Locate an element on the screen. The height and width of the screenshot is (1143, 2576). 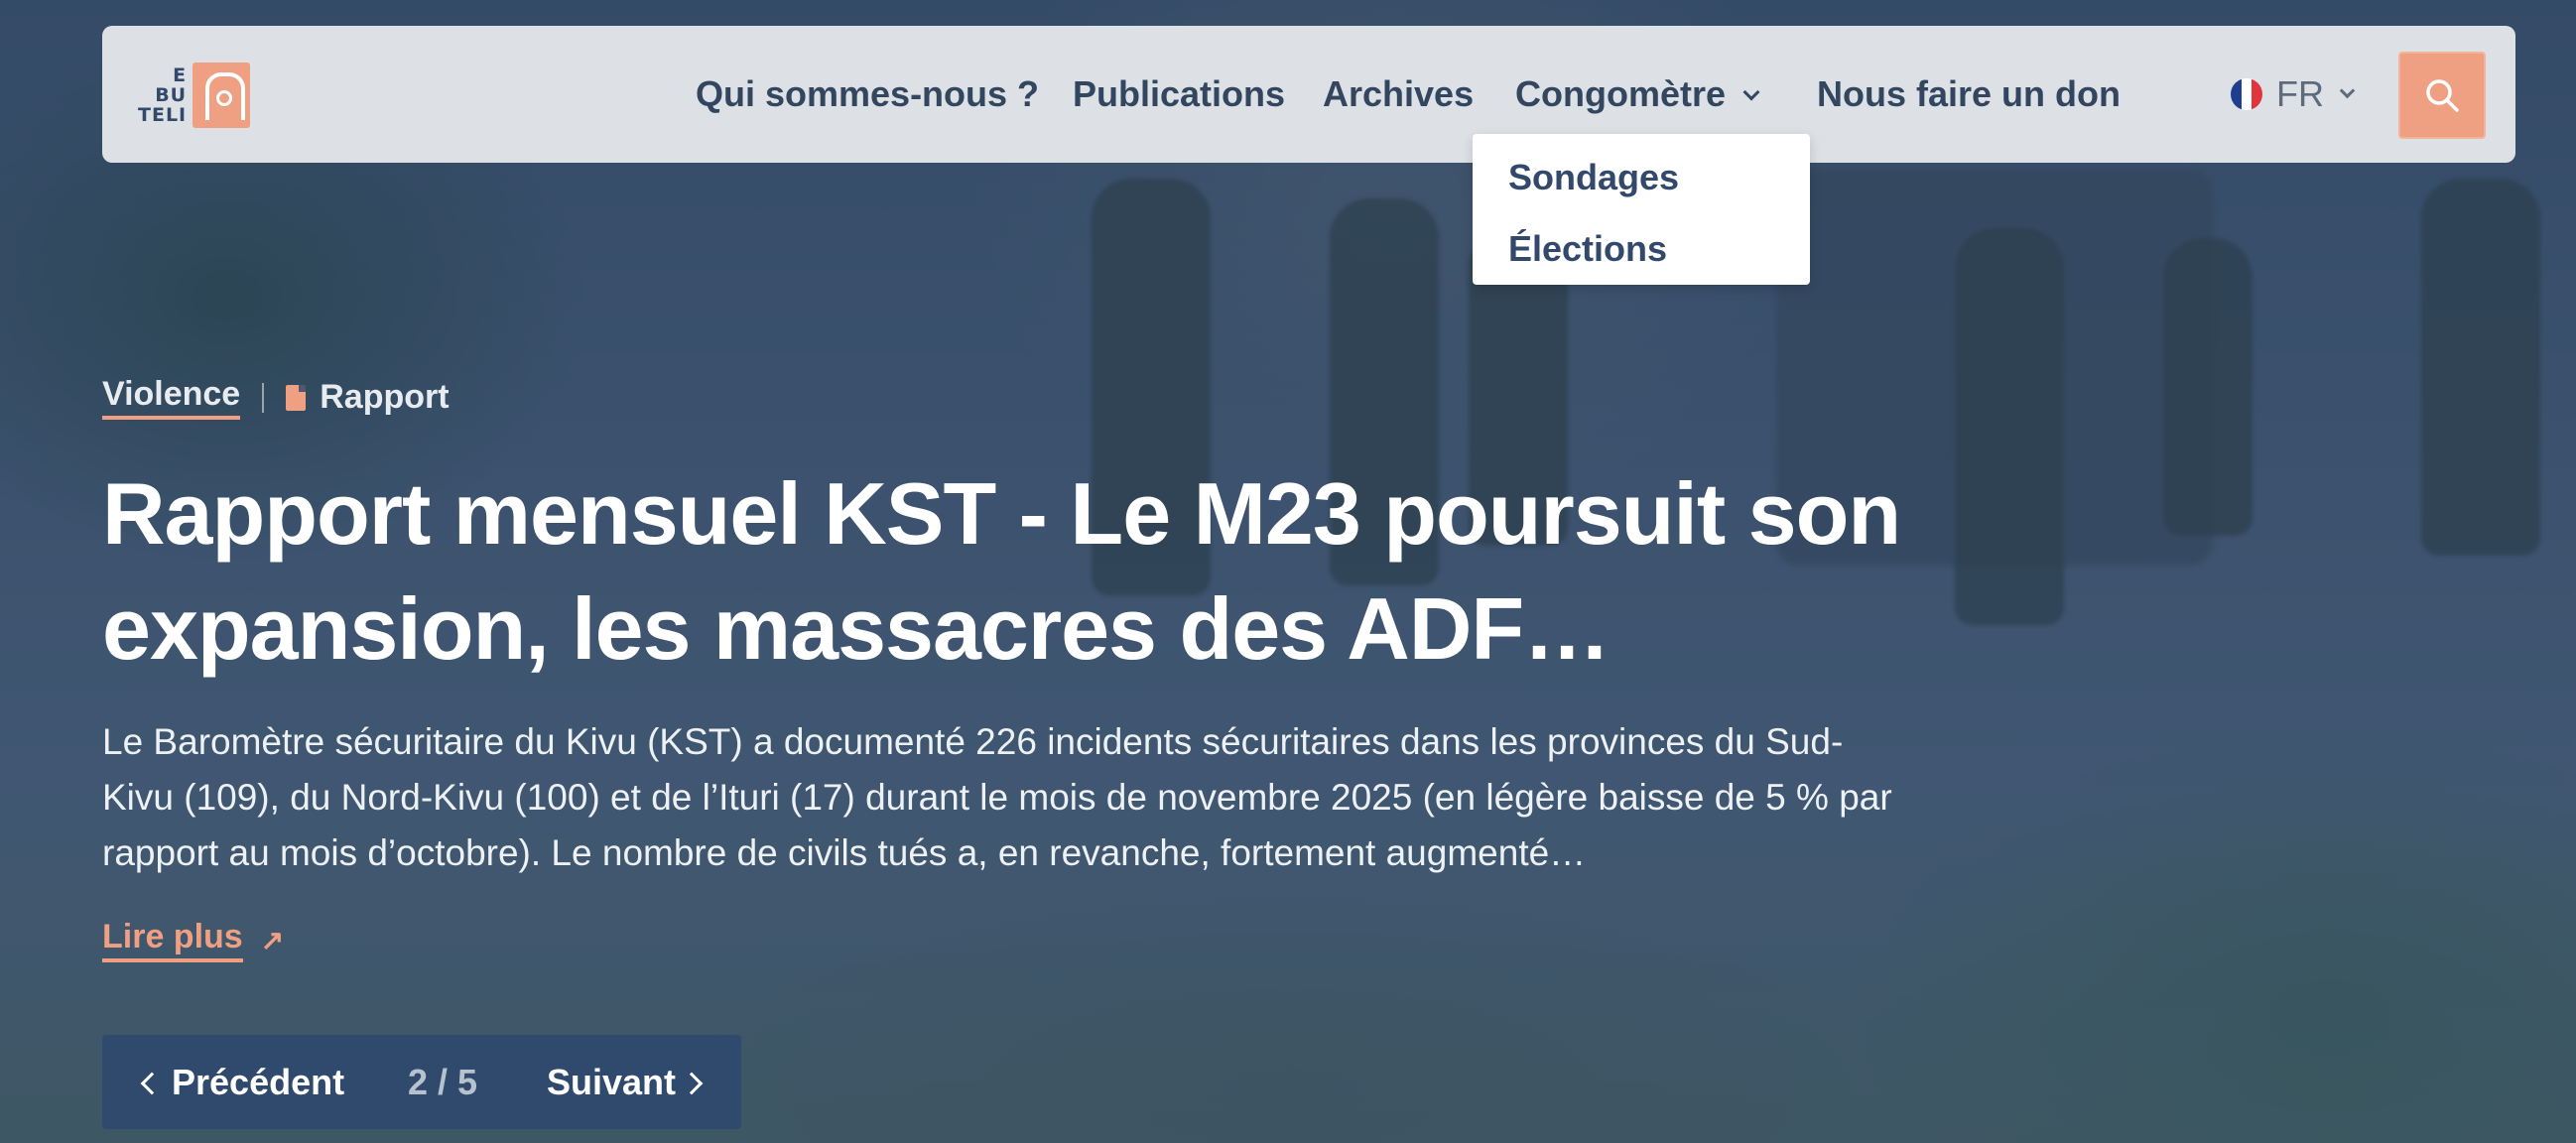
read-more-label: Lire plus is located at coordinates (173, 940).